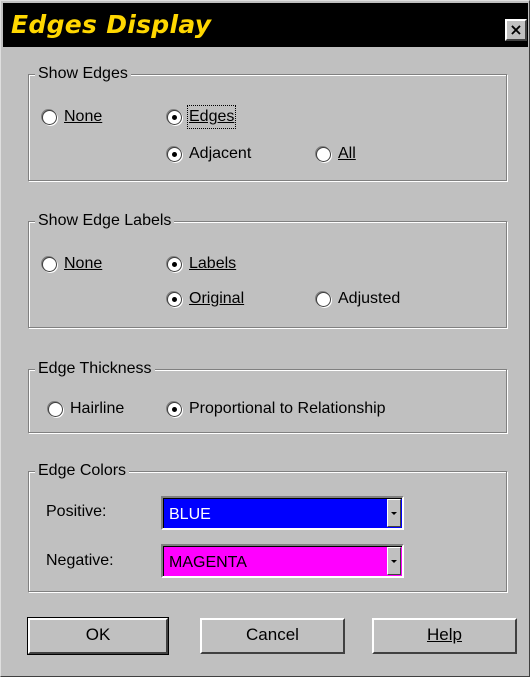 The width and height of the screenshot is (530, 677). I want to click on close-button: ×, so click(516, 30).